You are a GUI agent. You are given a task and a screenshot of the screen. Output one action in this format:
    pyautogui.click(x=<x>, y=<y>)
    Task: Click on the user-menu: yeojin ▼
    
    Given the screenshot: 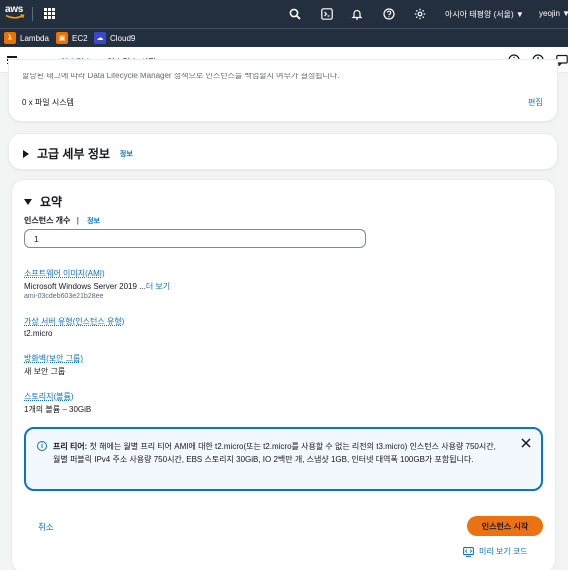 What is the action you would take?
    pyautogui.click(x=553, y=13)
    